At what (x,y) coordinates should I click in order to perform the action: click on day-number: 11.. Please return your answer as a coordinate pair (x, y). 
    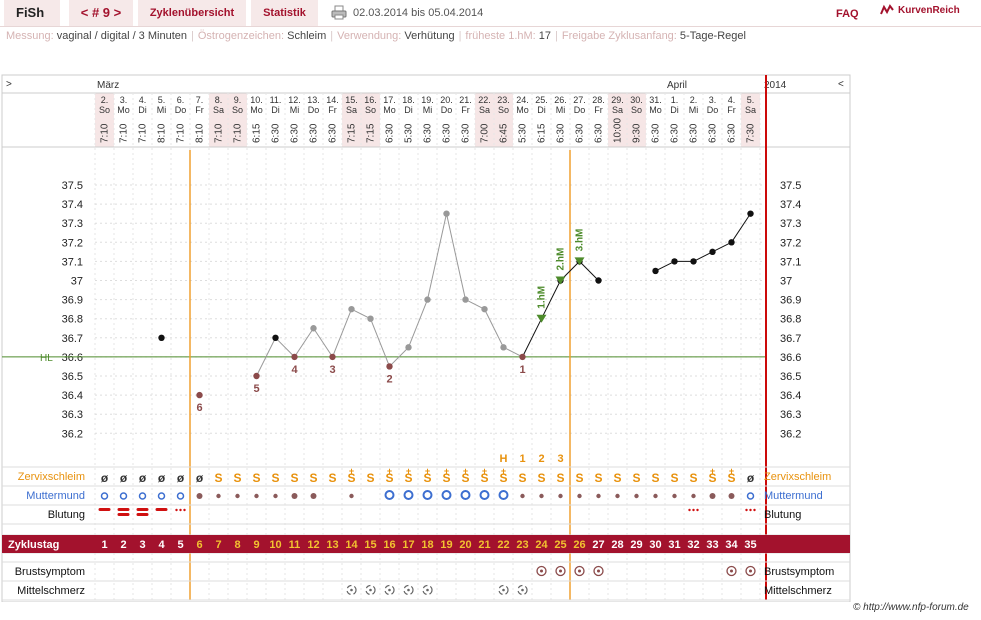
    Looking at the image, I should click on (276, 100).